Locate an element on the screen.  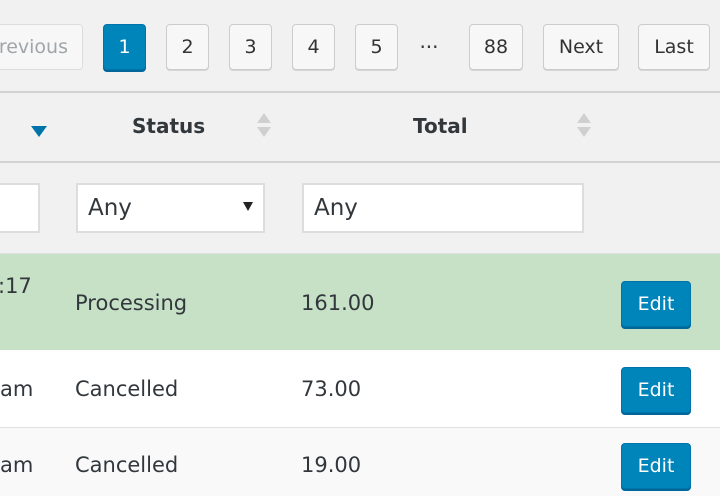
date-filter-input is located at coordinates (20, 208).